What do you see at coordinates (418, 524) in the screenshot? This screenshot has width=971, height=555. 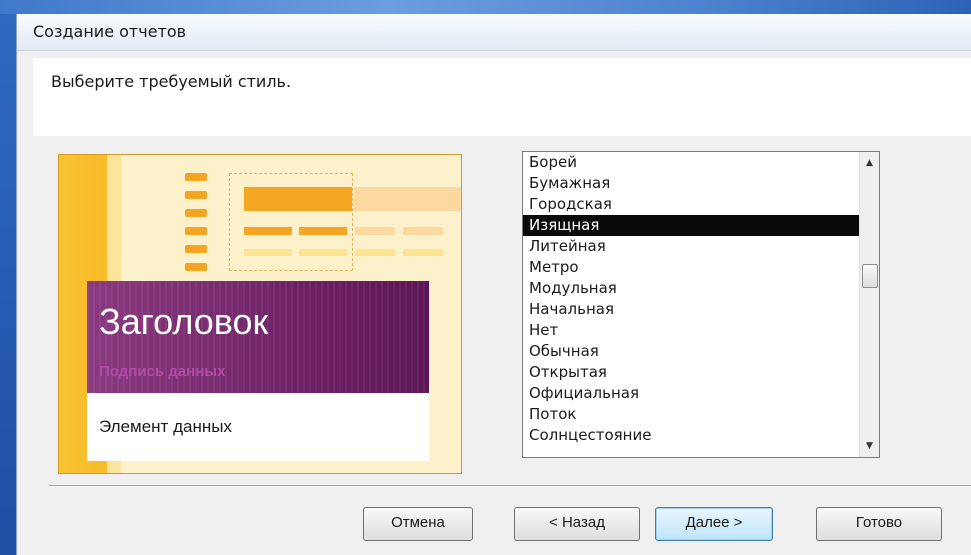 I see `cancel-button: Отмена` at bounding box center [418, 524].